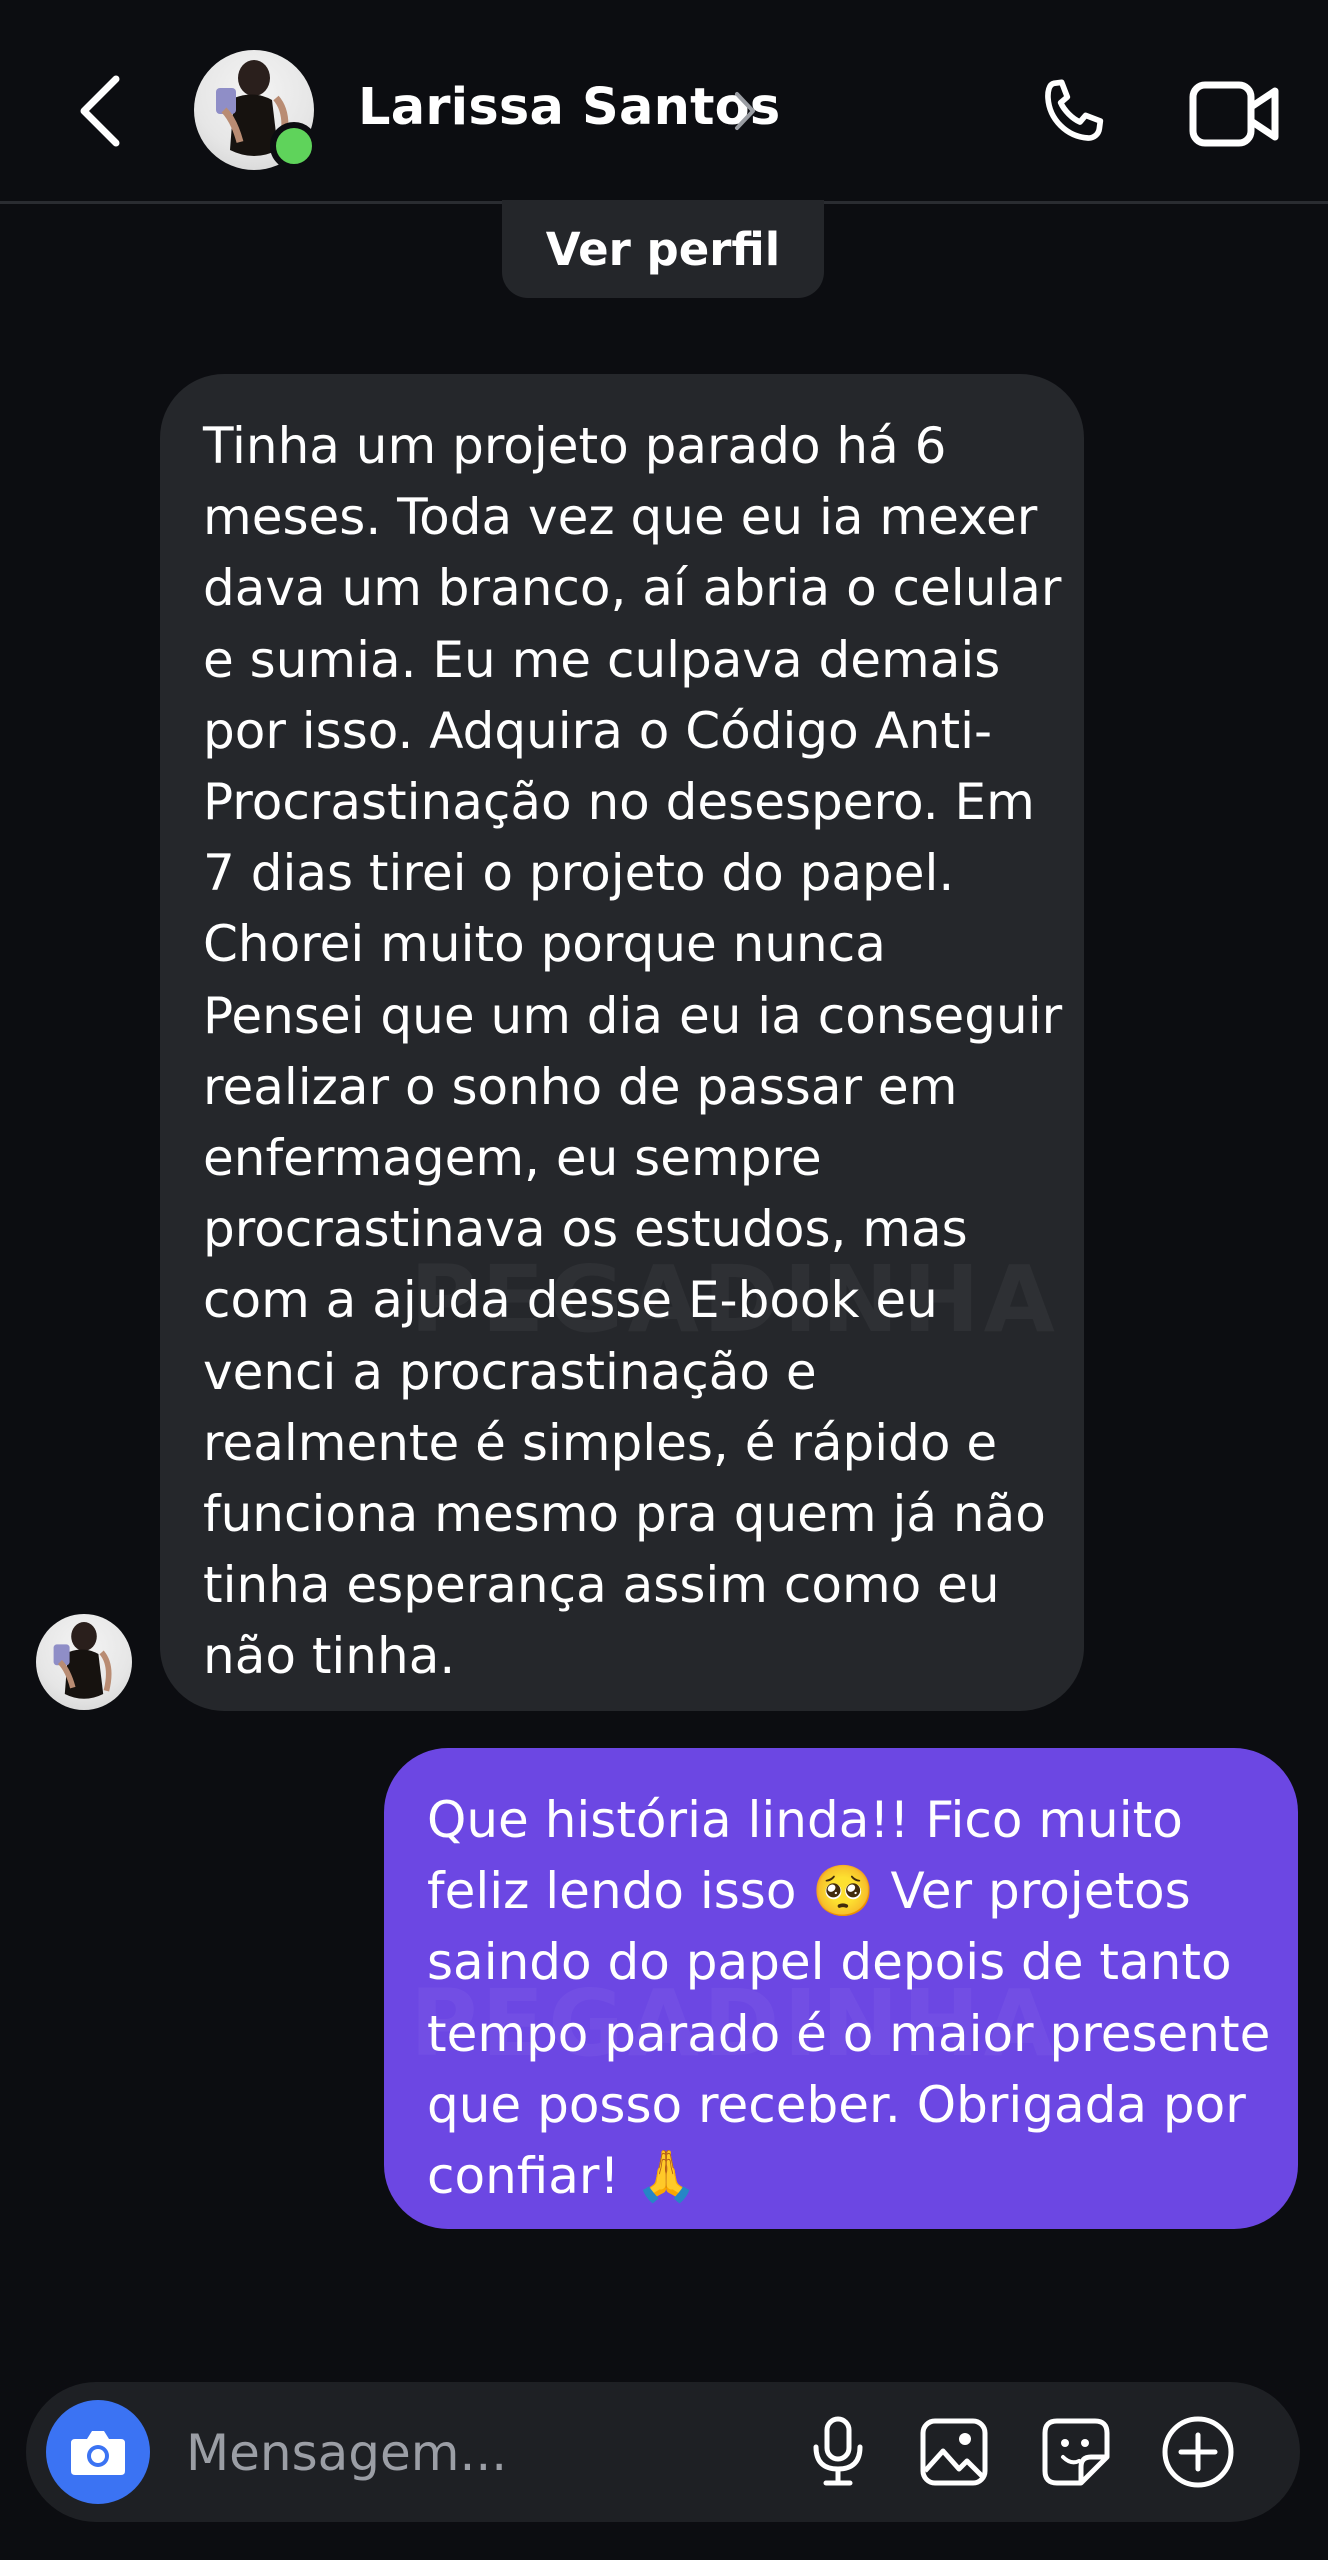  Describe the element at coordinates (598, 730) in the screenshot. I see `message-line: por isso. Adquira o Código Anti-` at that location.